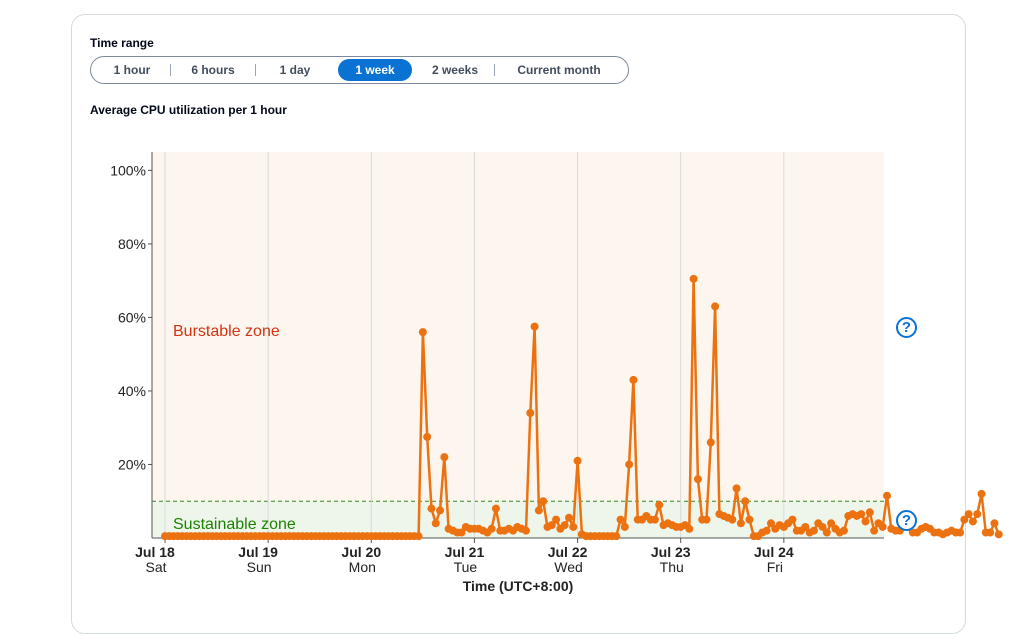 The height and width of the screenshot is (634, 1024). What do you see at coordinates (226, 331) in the screenshot?
I see `burstable-zone-label: Burstable zone` at bounding box center [226, 331].